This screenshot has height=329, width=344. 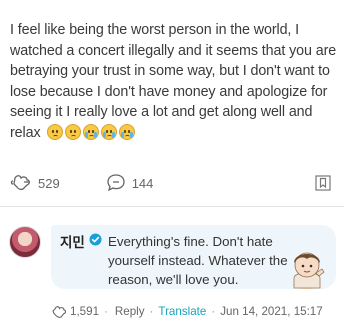 I want to click on translate-button: Translate, so click(x=182, y=311).